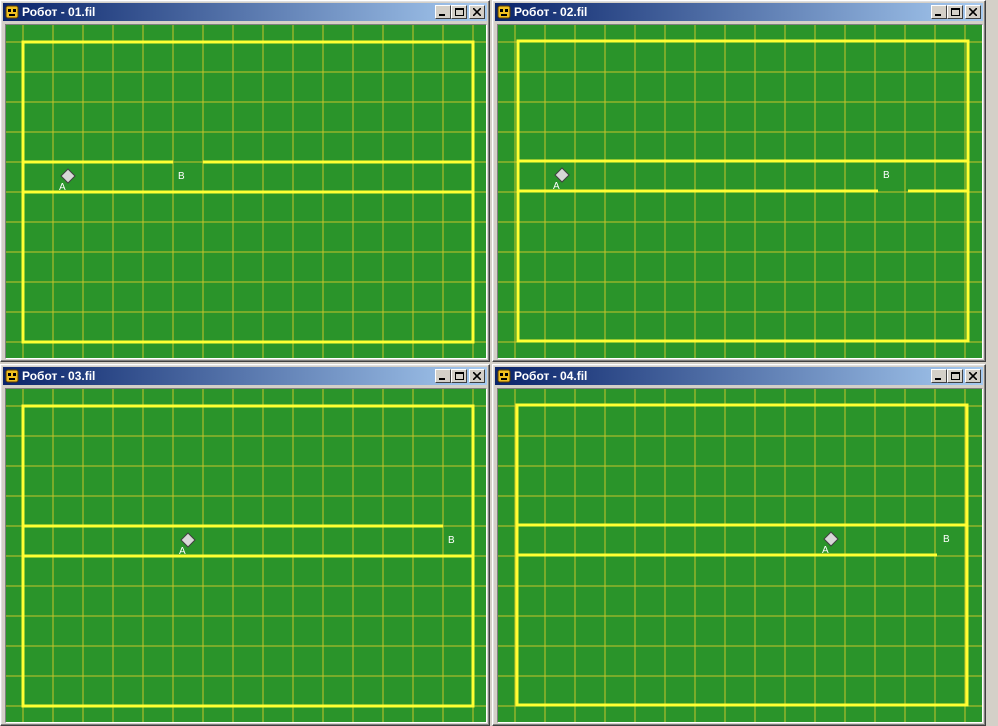 The image size is (998, 726). Describe the element at coordinates (59, 376) in the screenshot. I see `window-title: Робот - 03.fil` at that location.